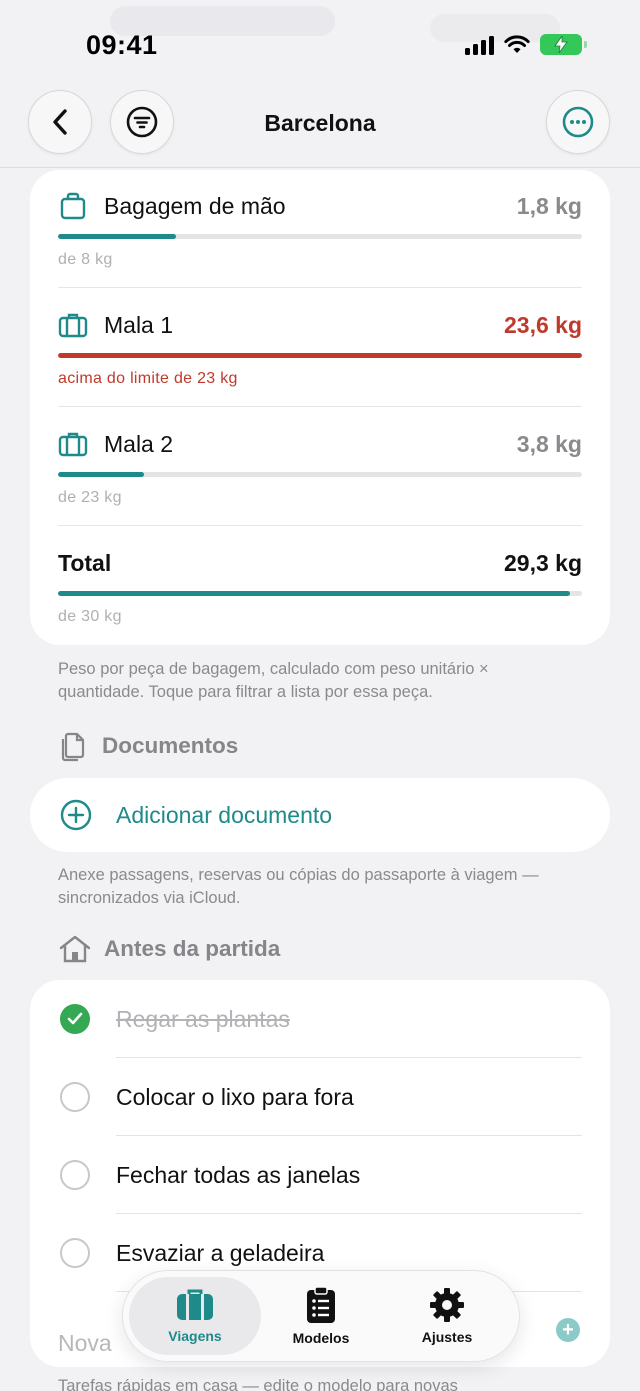 This screenshot has height=1391, width=640. What do you see at coordinates (320, 346) in the screenshot?
I see `luggage-row-mala-1: Mala 1 23,6 kg acima do limite de 23 kg` at bounding box center [320, 346].